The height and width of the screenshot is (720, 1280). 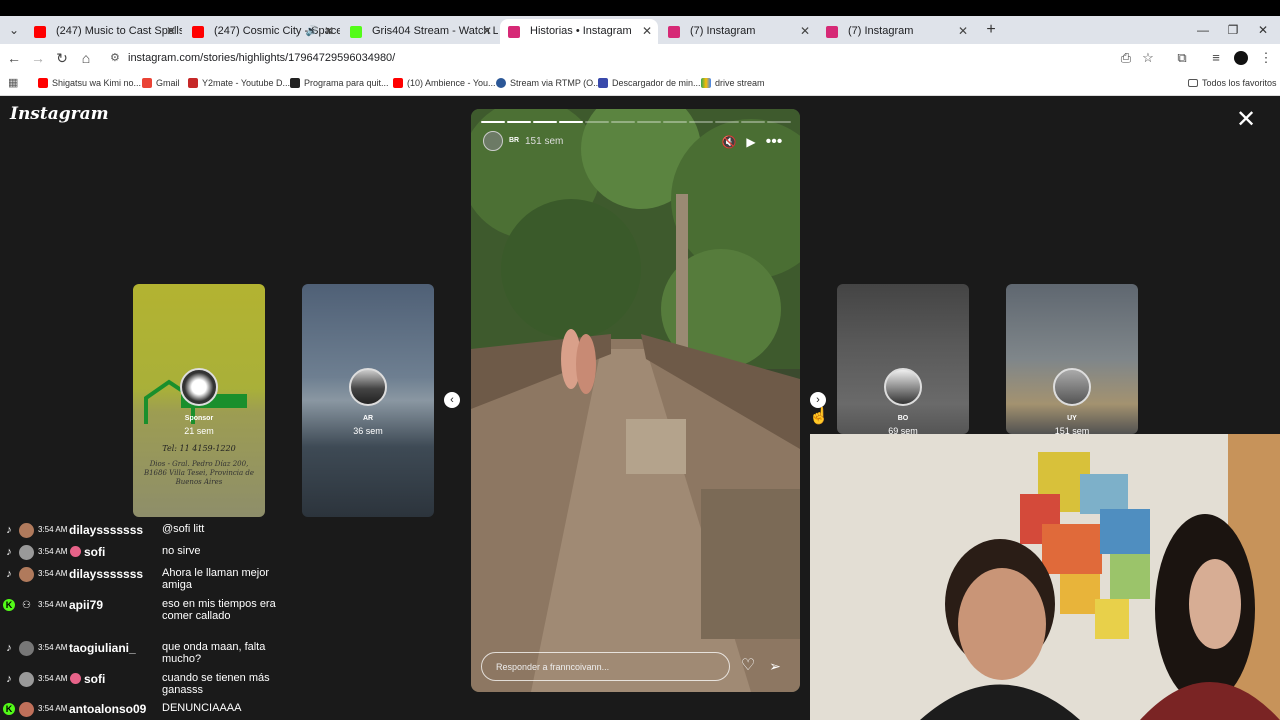 What do you see at coordinates (312, 31) in the screenshot?
I see `speaker-icon: 🔊` at bounding box center [312, 31].